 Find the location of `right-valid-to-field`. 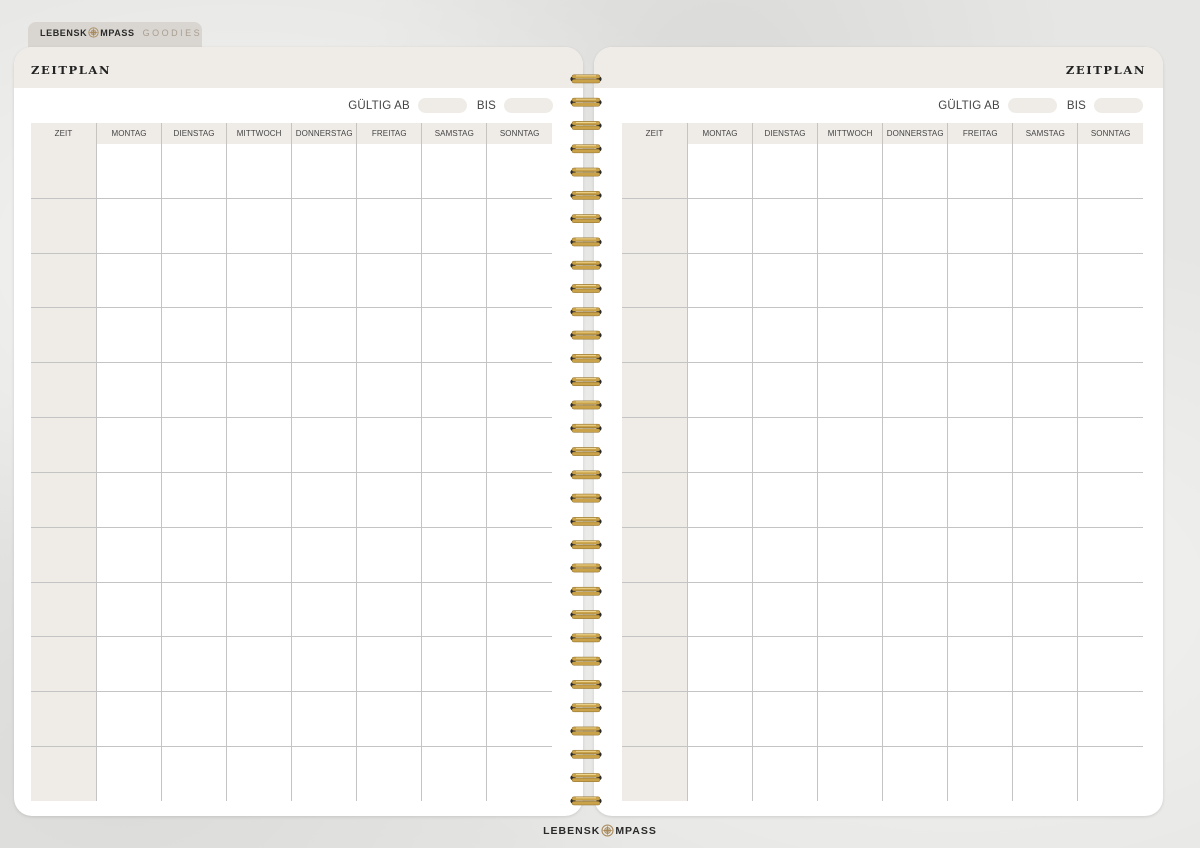

right-valid-to-field is located at coordinates (1118, 105).